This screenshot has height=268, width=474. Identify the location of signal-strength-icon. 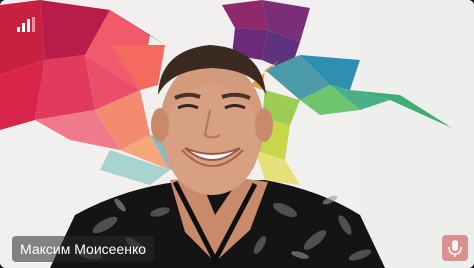
(26, 24).